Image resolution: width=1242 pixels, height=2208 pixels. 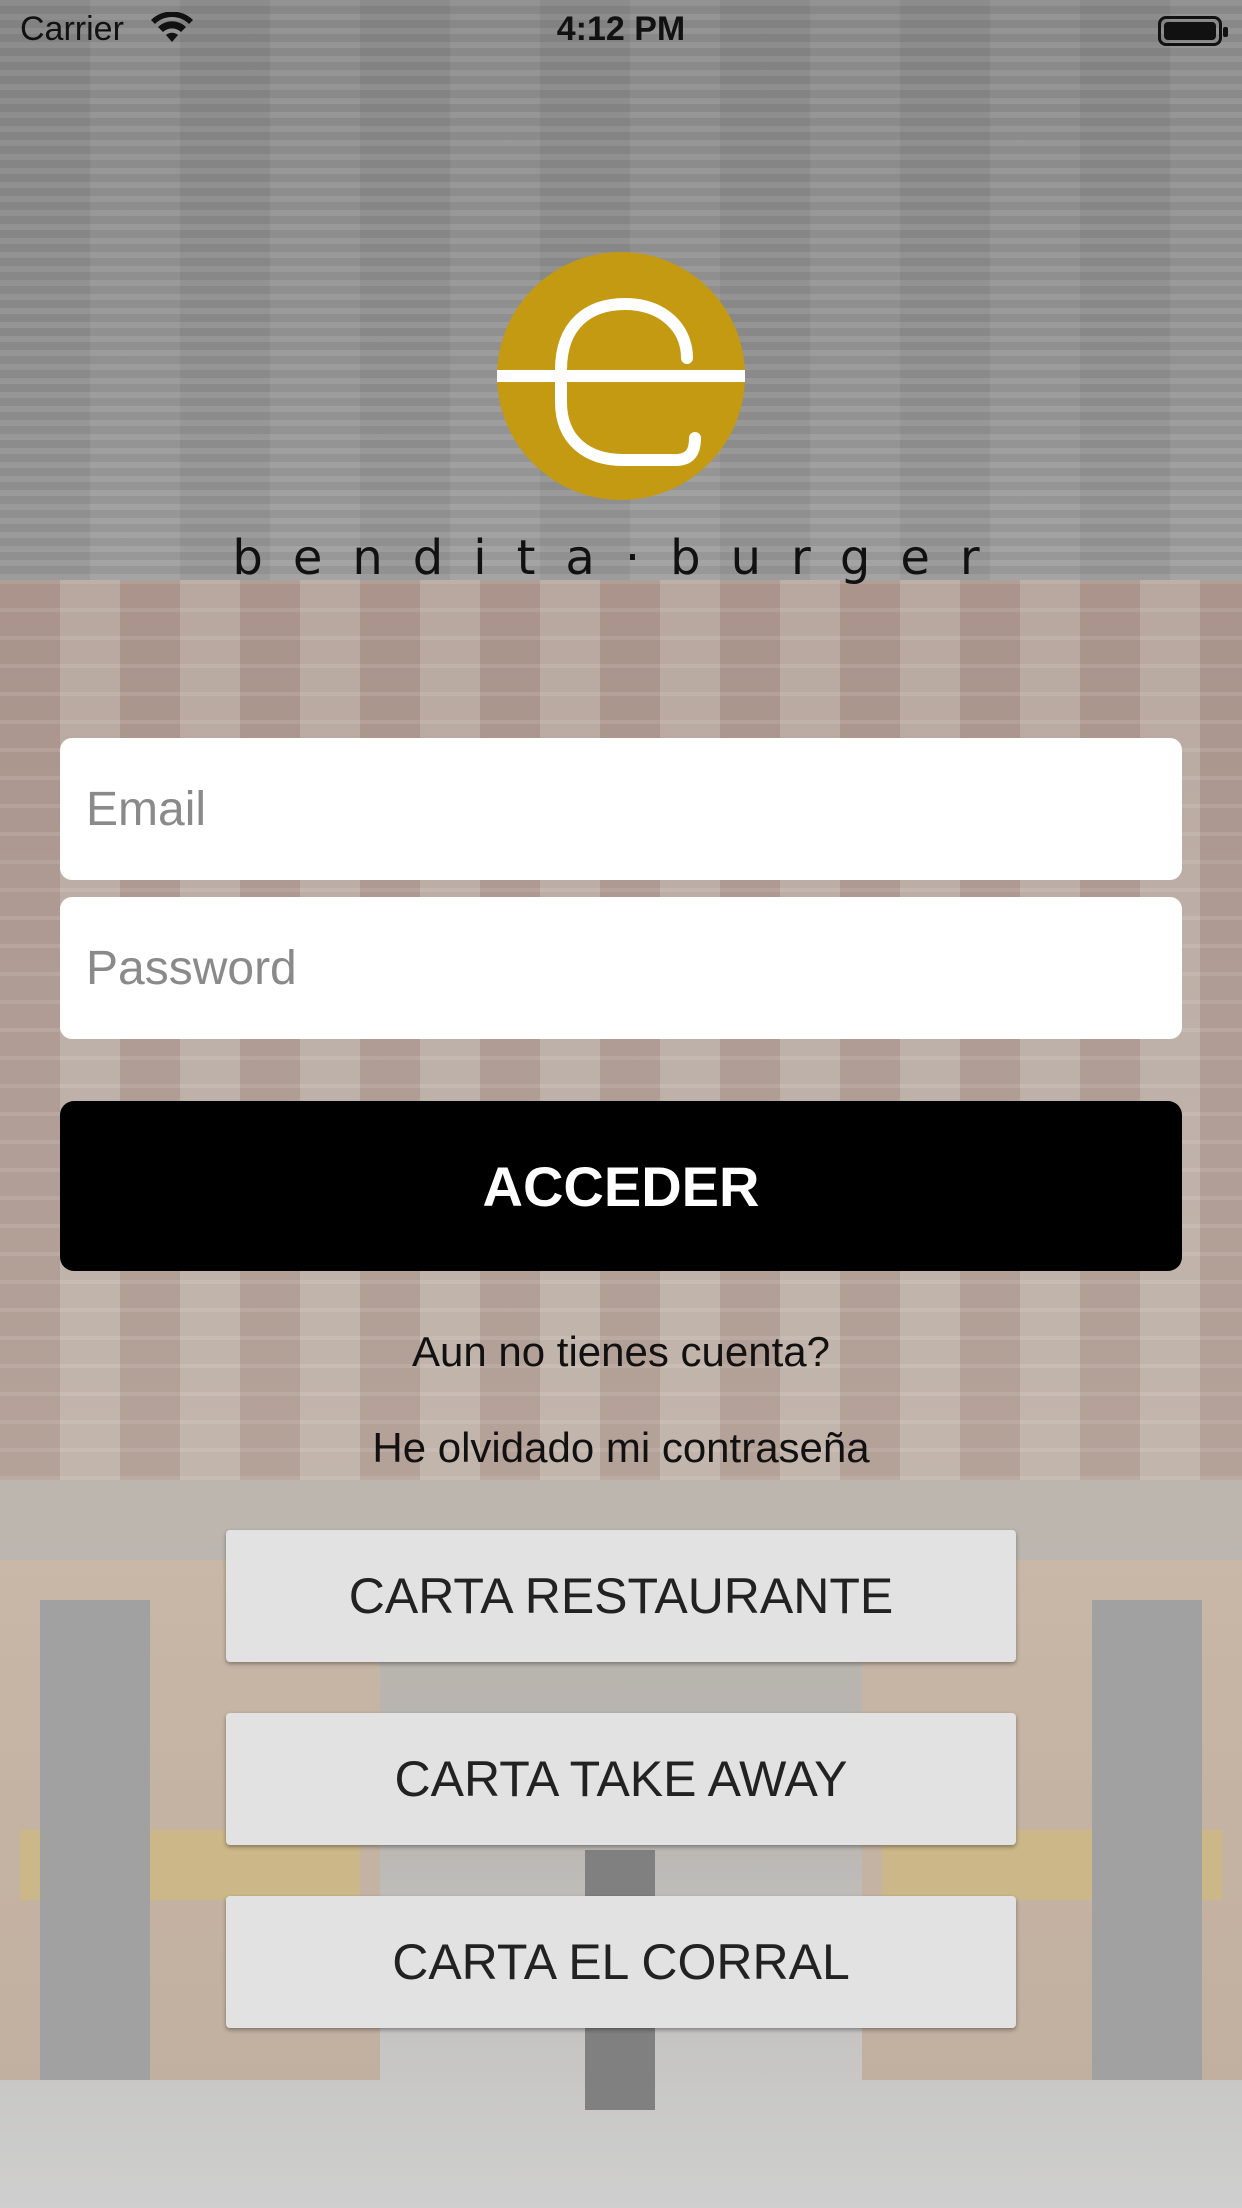 I want to click on signup-link: Aun no tienes cuenta?, so click(x=621, y=1352).